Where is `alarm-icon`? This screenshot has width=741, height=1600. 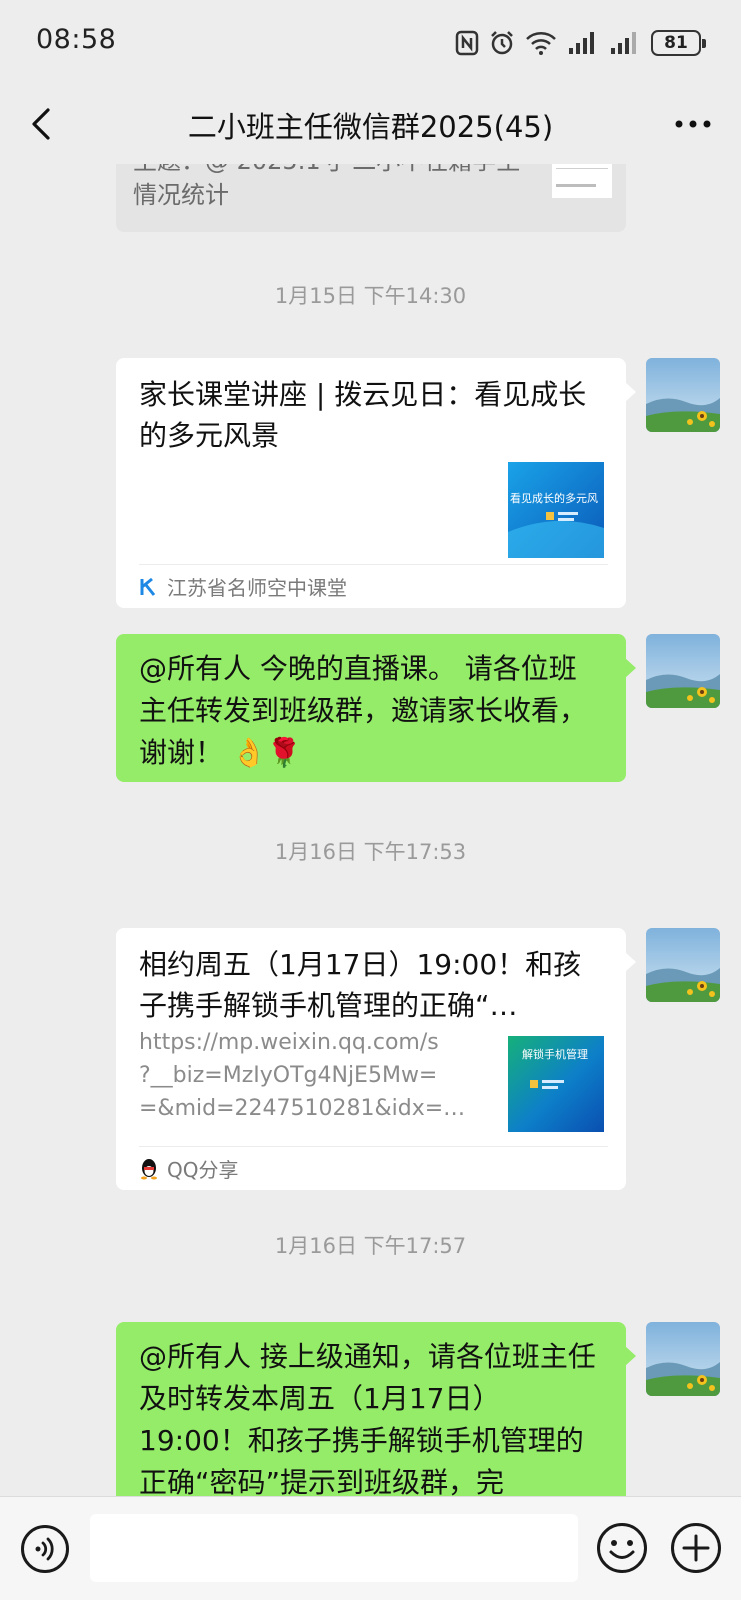 alarm-icon is located at coordinates (502, 43).